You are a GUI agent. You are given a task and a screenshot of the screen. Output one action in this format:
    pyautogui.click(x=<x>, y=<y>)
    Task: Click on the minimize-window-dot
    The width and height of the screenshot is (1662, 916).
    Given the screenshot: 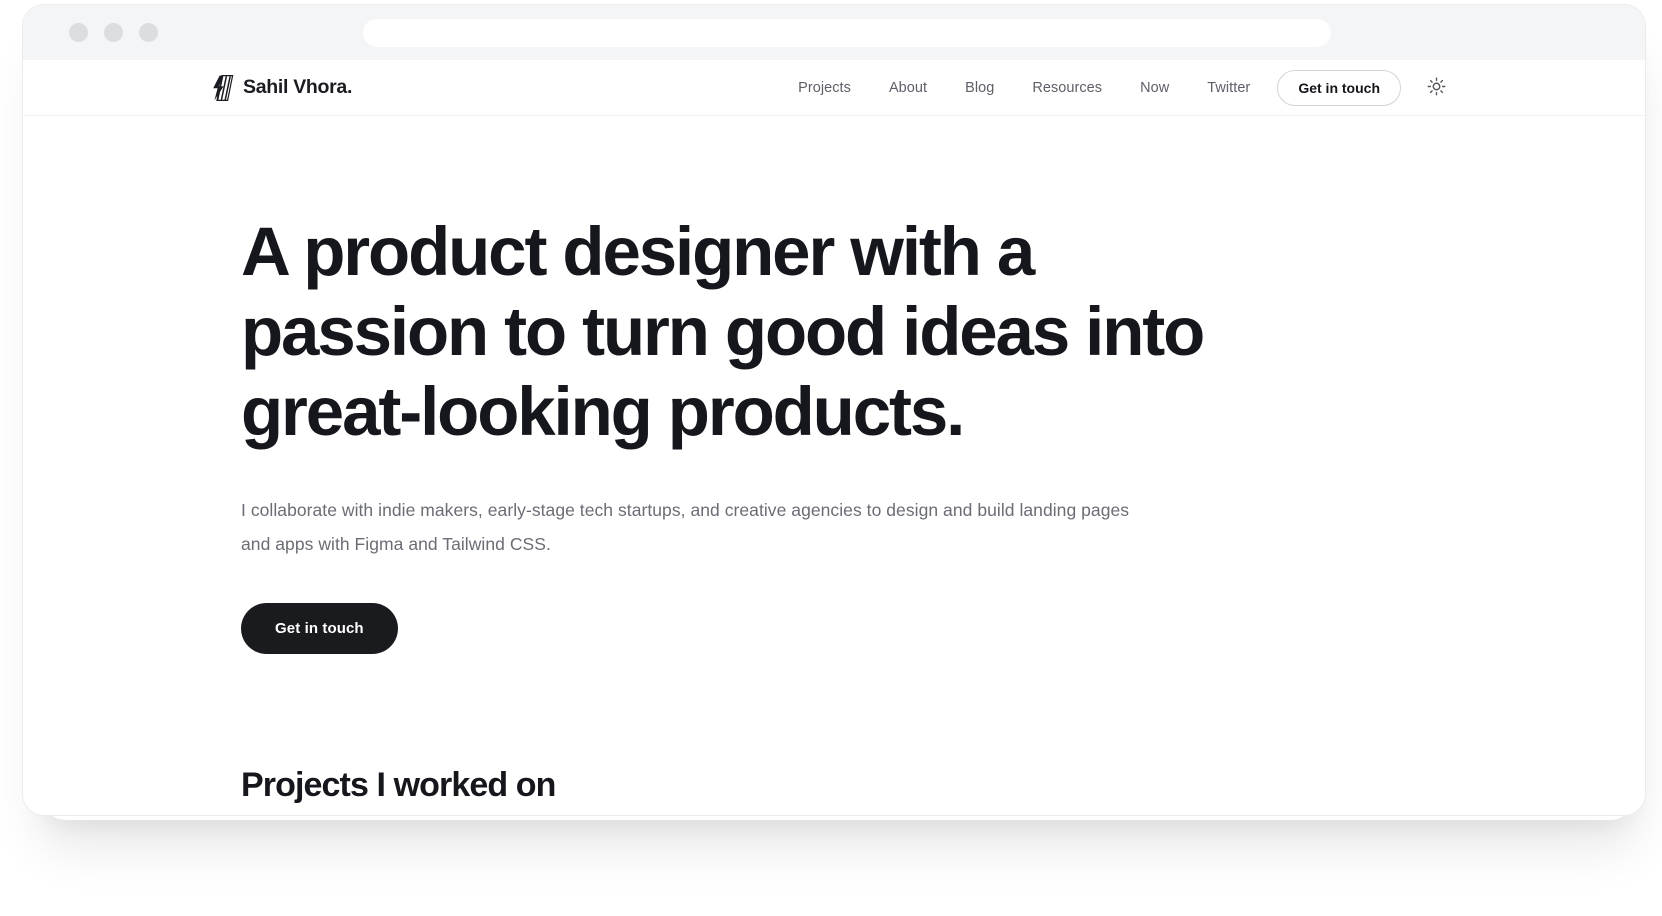 What is the action you would take?
    pyautogui.click(x=113, y=32)
    